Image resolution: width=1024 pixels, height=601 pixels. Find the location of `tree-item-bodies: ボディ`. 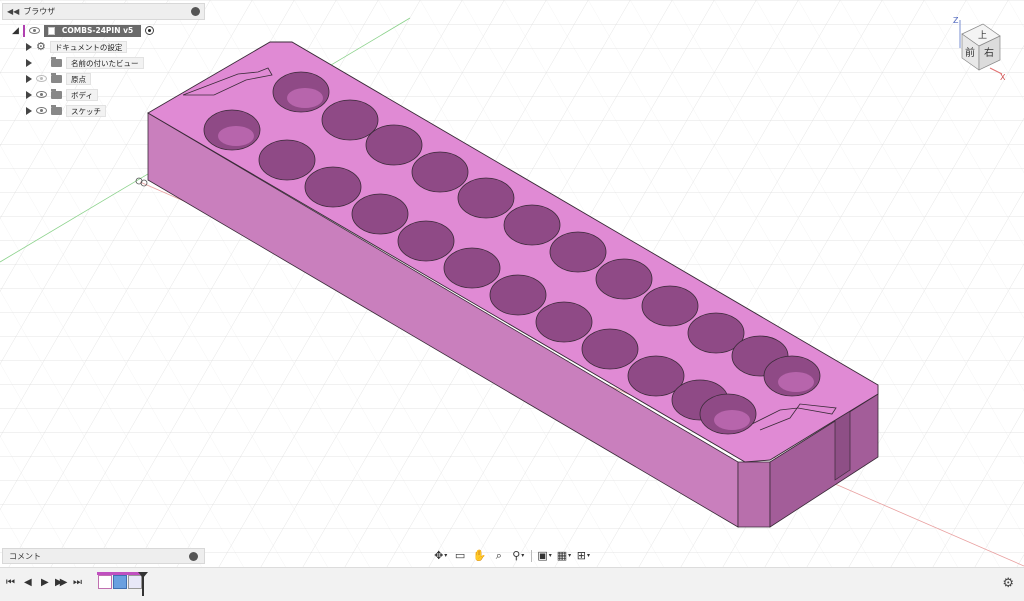

tree-item-bodies: ボディ is located at coordinates (62, 94).